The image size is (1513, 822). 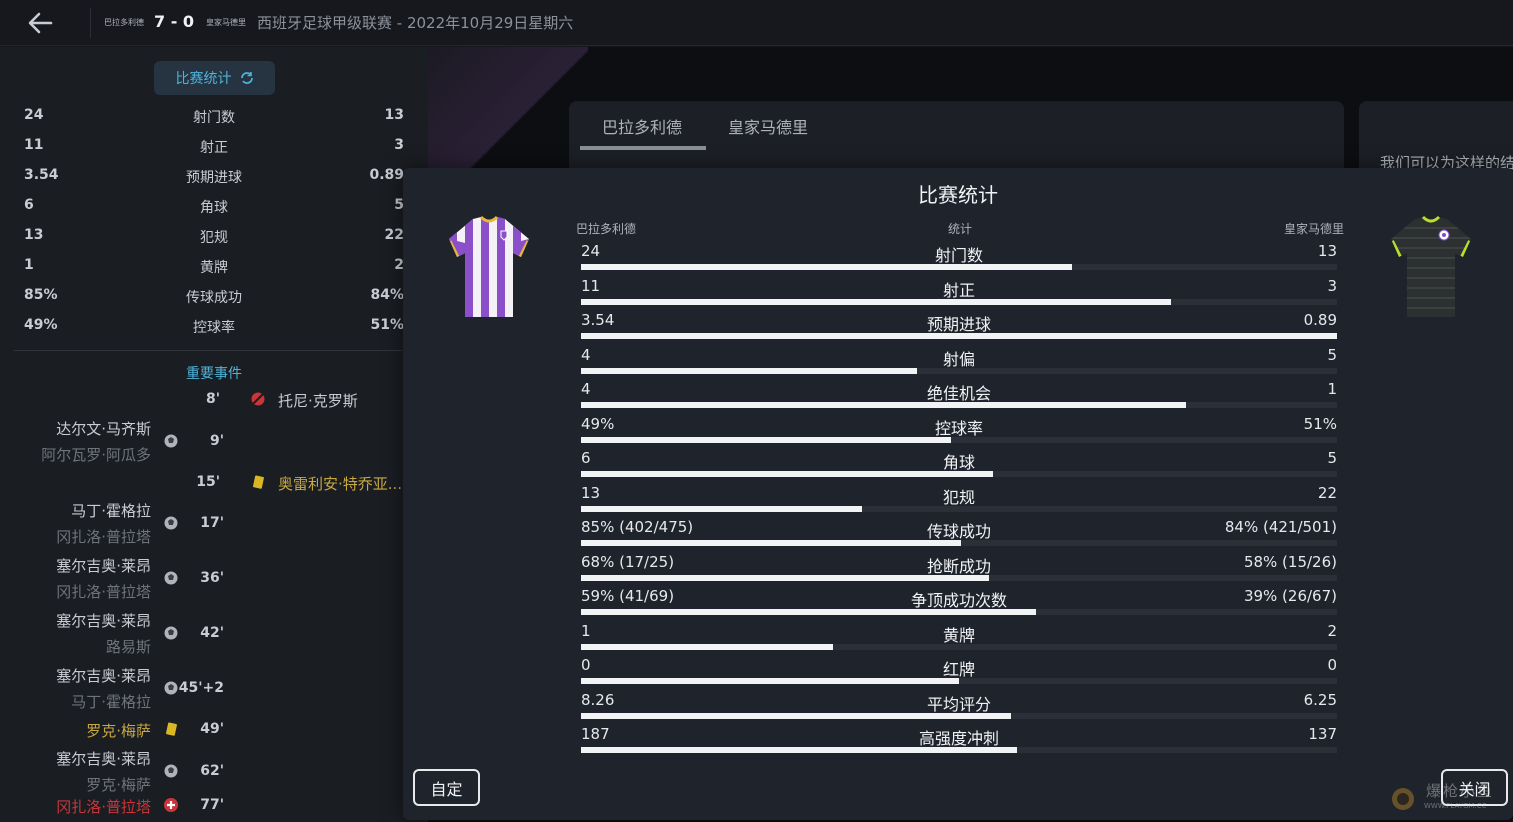 I want to click on stat-label: 射门数, so click(x=958, y=255).